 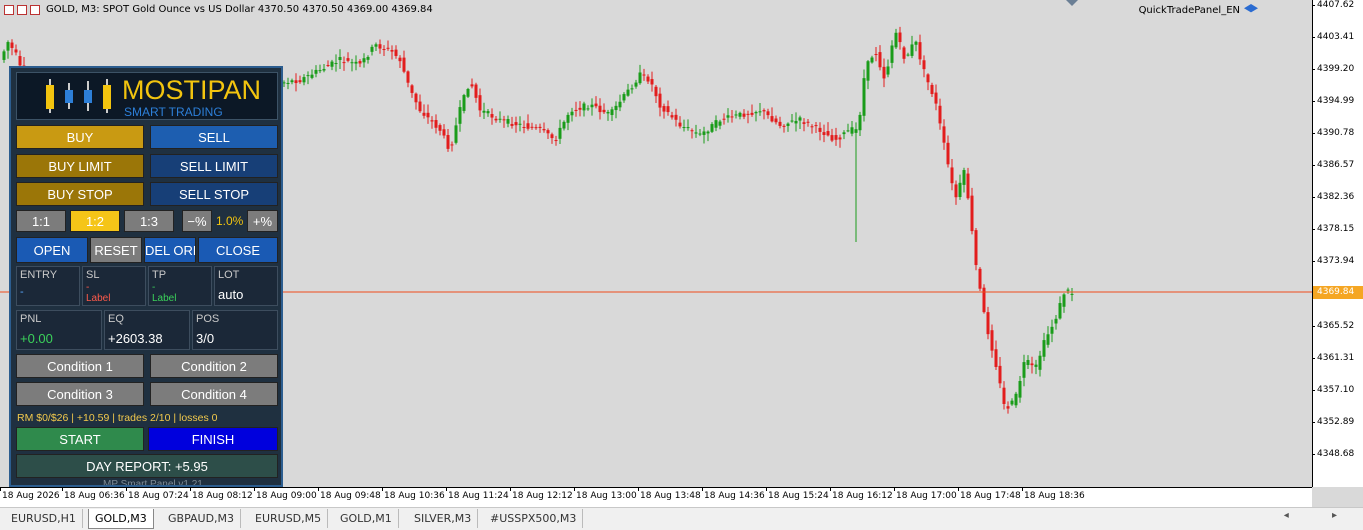 What do you see at coordinates (238, 250) in the screenshot?
I see `close-button: CLOSE` at bounding box center [238, 250].